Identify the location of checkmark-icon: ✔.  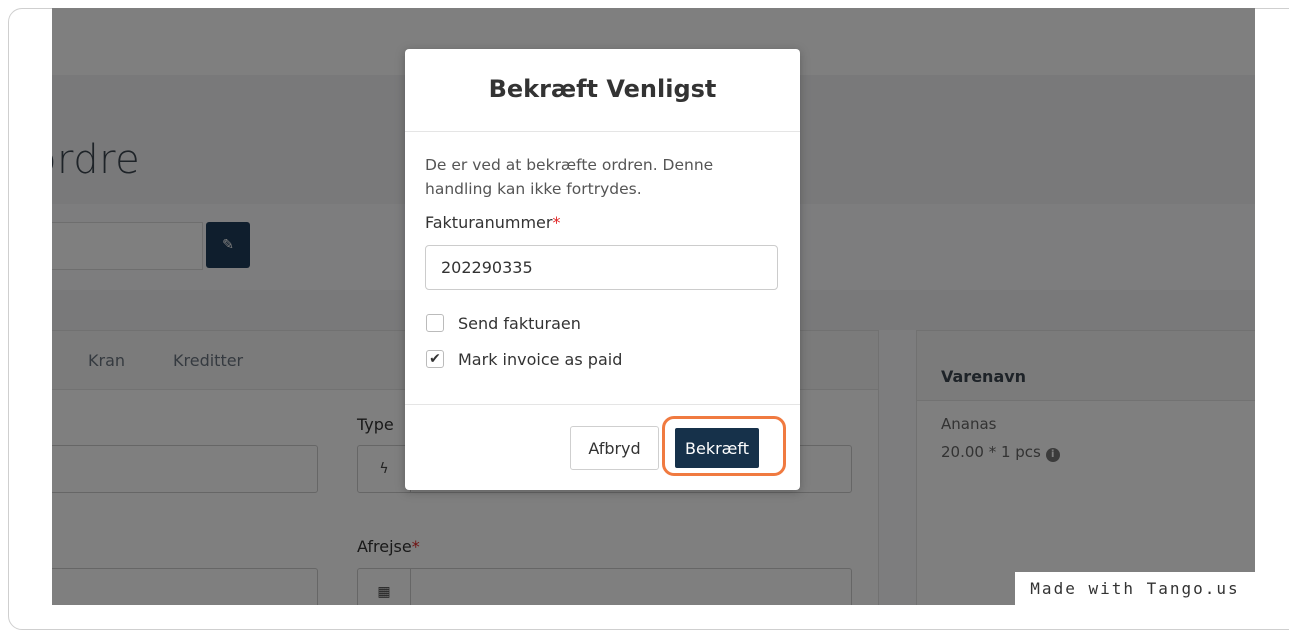
(435, 359).